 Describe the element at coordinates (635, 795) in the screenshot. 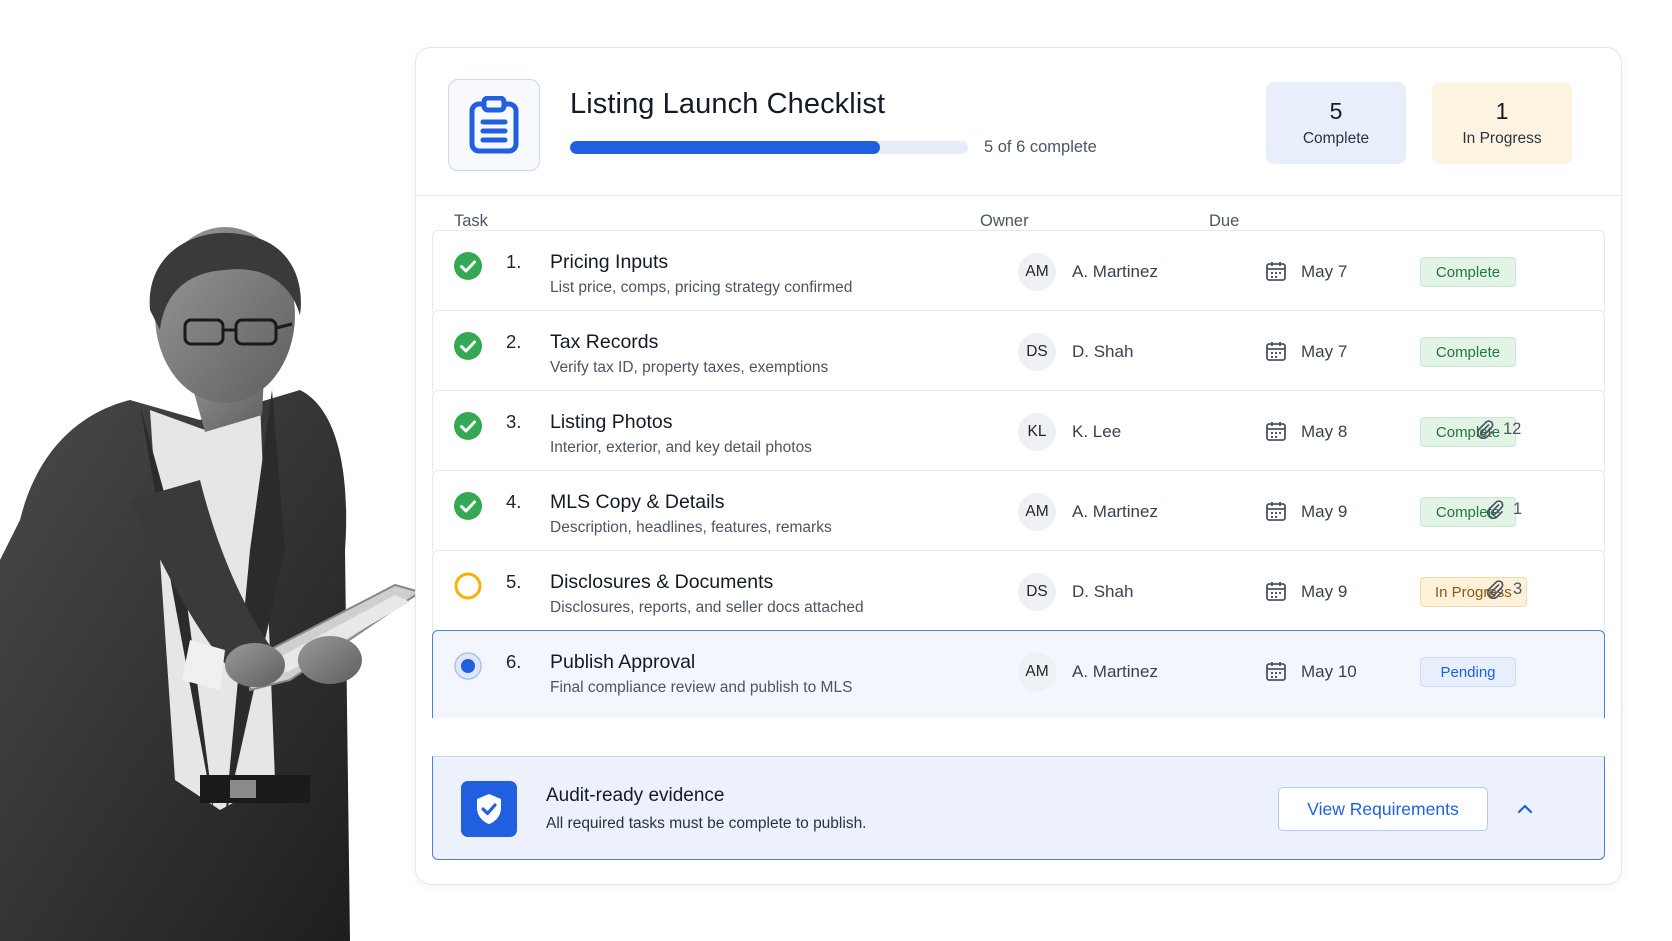

I see `audit-title: Audit-ready evidence` at that location.